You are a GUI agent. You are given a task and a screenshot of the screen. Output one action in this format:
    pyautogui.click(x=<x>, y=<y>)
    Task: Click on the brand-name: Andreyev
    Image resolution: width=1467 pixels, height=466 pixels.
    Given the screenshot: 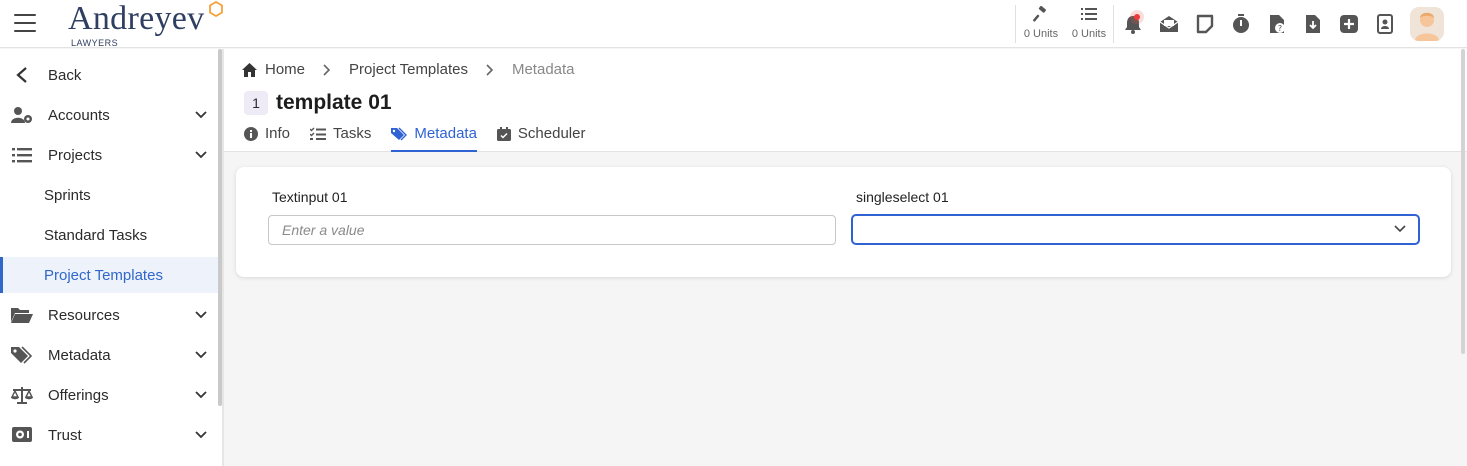 What is the action you would take?
    pyautogui.click(x=136, y=18)
    